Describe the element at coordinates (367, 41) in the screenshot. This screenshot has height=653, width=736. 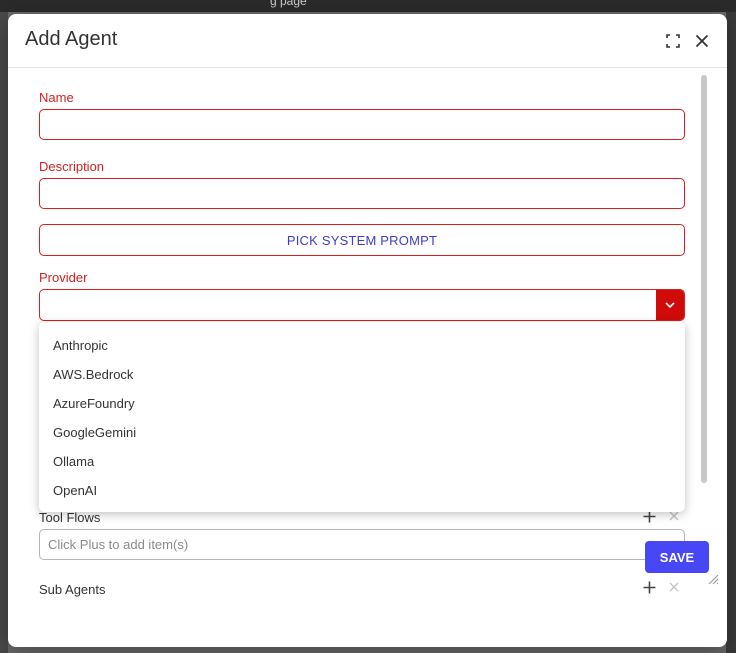
I see `dialog-header: Add Agent` at that location.